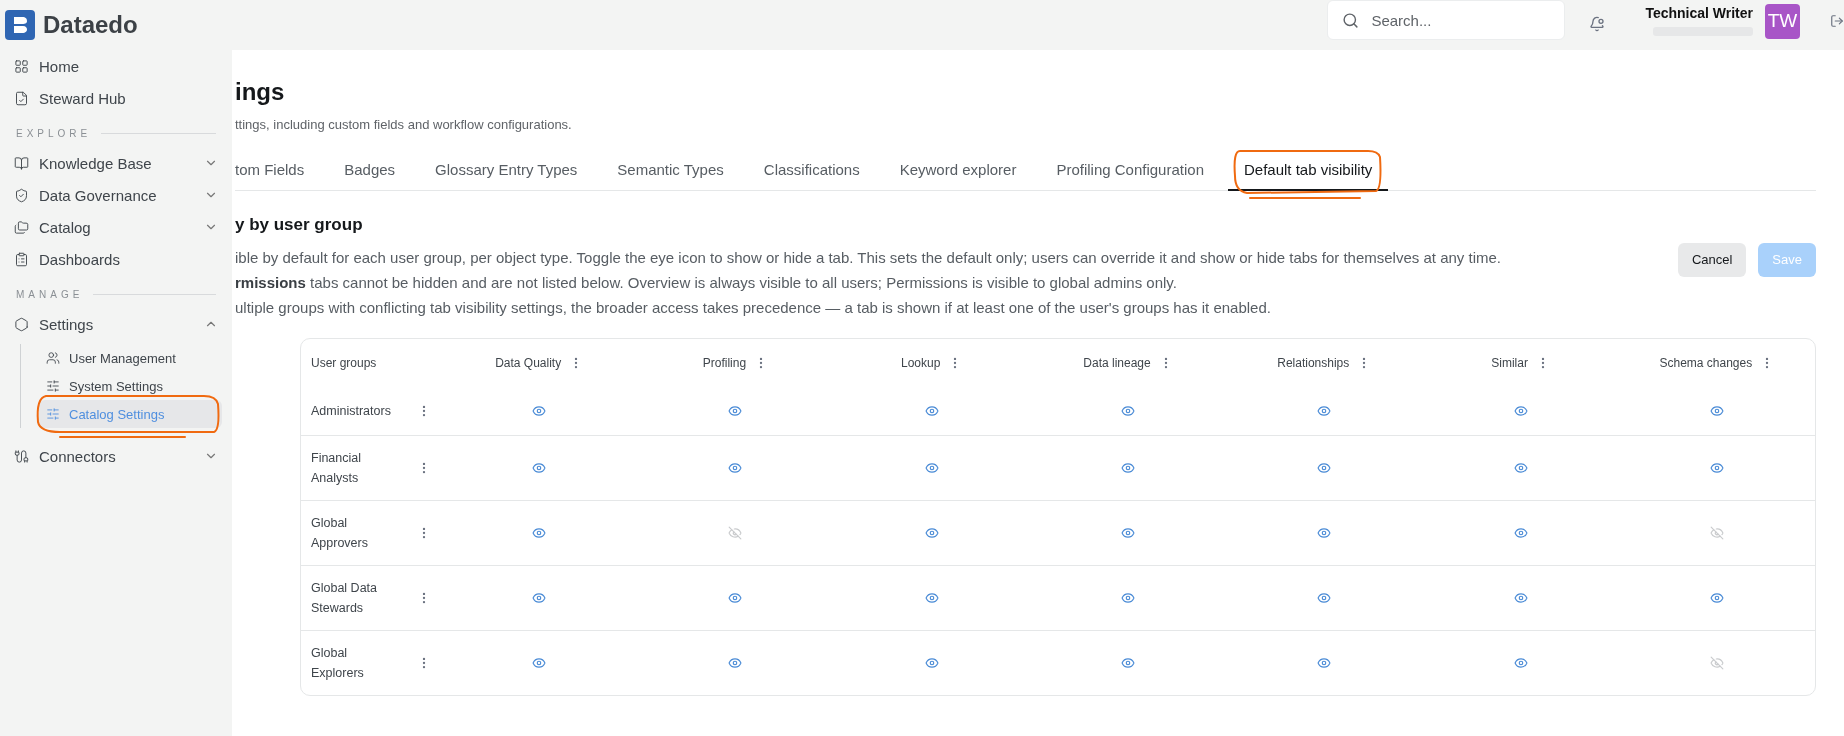 The image size is (1844, 736). I want to click on sidebar-item: Home, so click(116, 66).